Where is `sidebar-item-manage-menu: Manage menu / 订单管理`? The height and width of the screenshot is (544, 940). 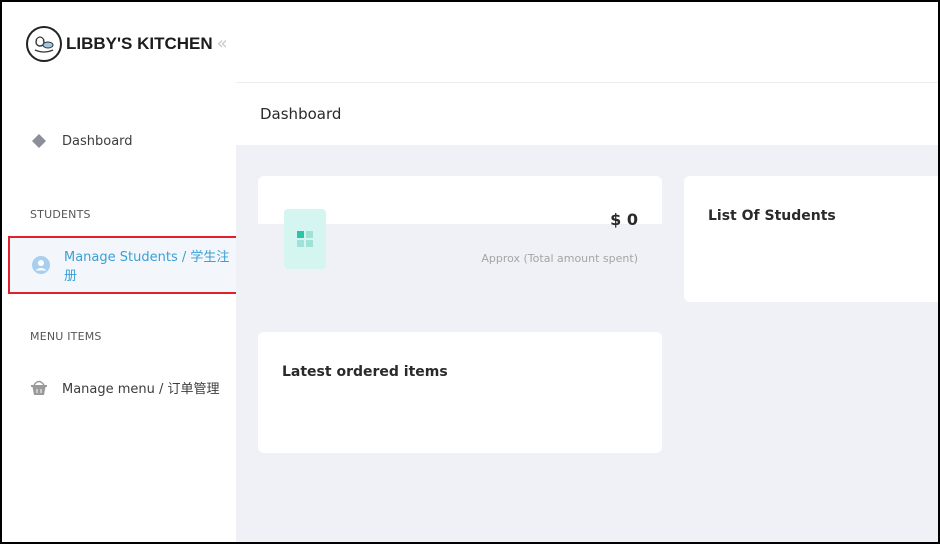
sidebar-item-manage-menu: Manage menu / 订单管理 is located at coordinates (119, 387).